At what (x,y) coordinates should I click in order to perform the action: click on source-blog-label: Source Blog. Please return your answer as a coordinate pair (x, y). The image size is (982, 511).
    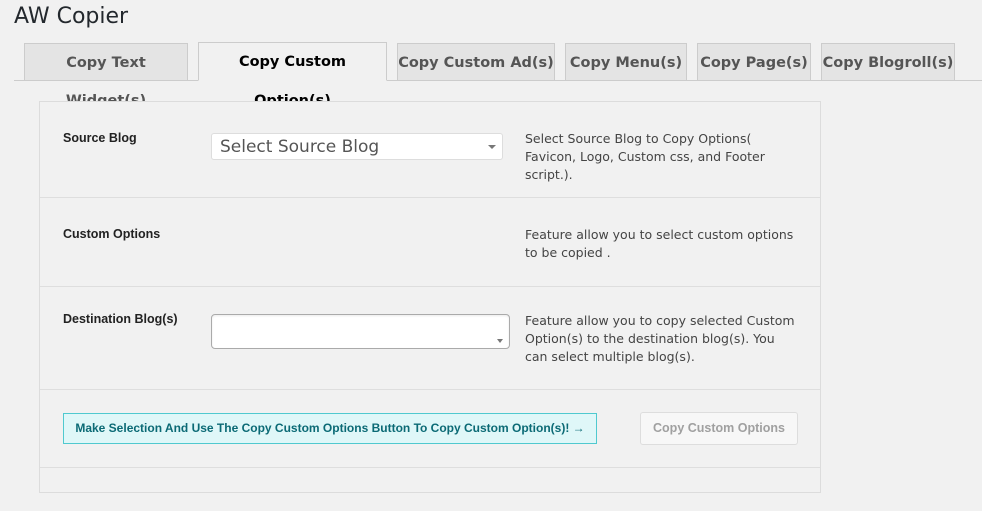
    Looking at the image, I should click on (100, 138).